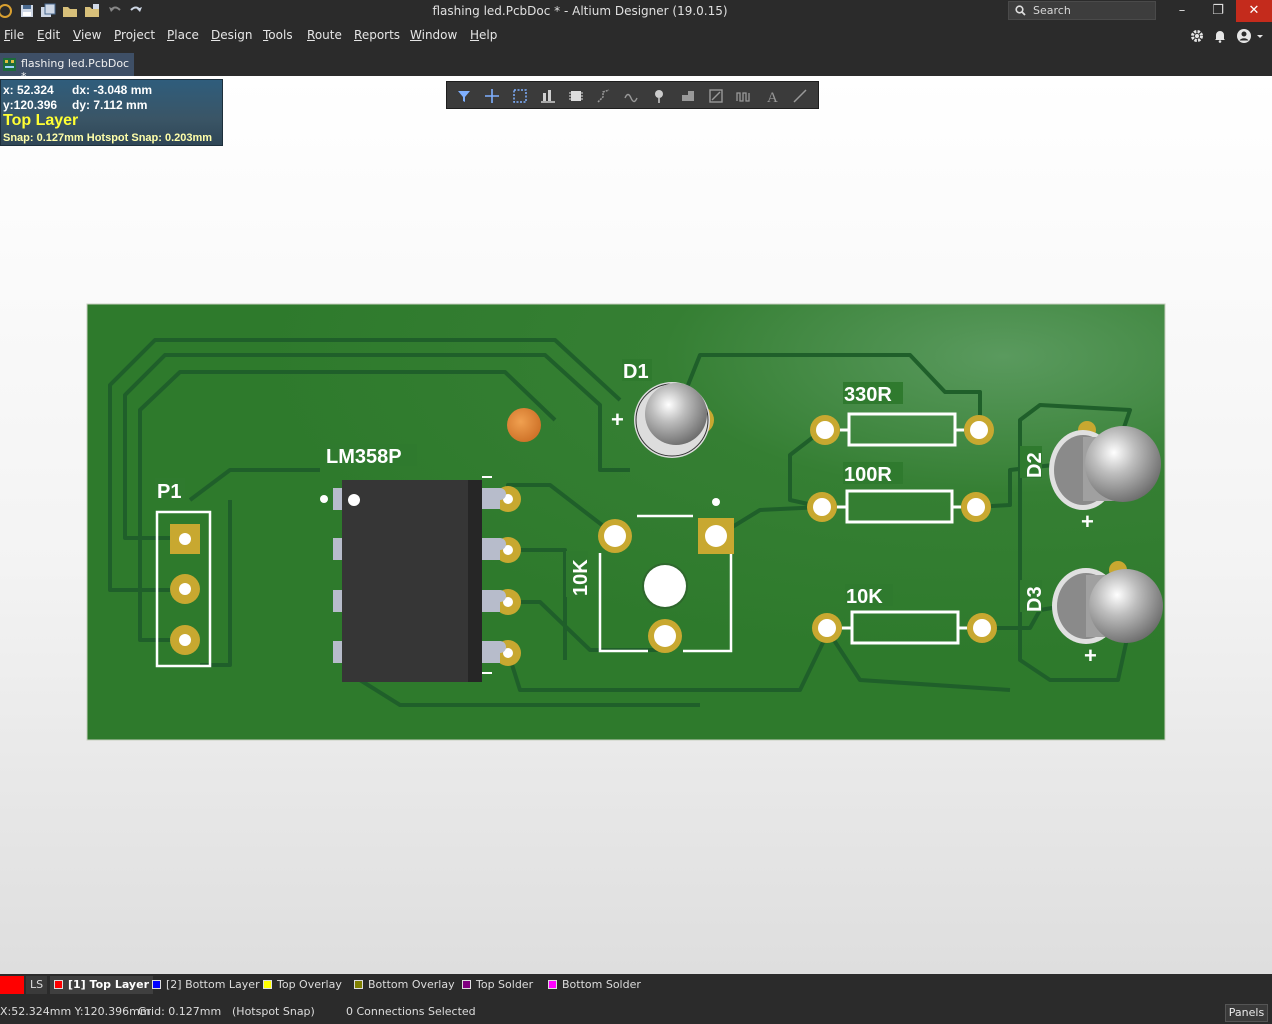  What do you see at coordinates (411, 984) in the screenshot?
I see `layer-tab-label: Bottom Overlay` at bounding box center [411, 984].